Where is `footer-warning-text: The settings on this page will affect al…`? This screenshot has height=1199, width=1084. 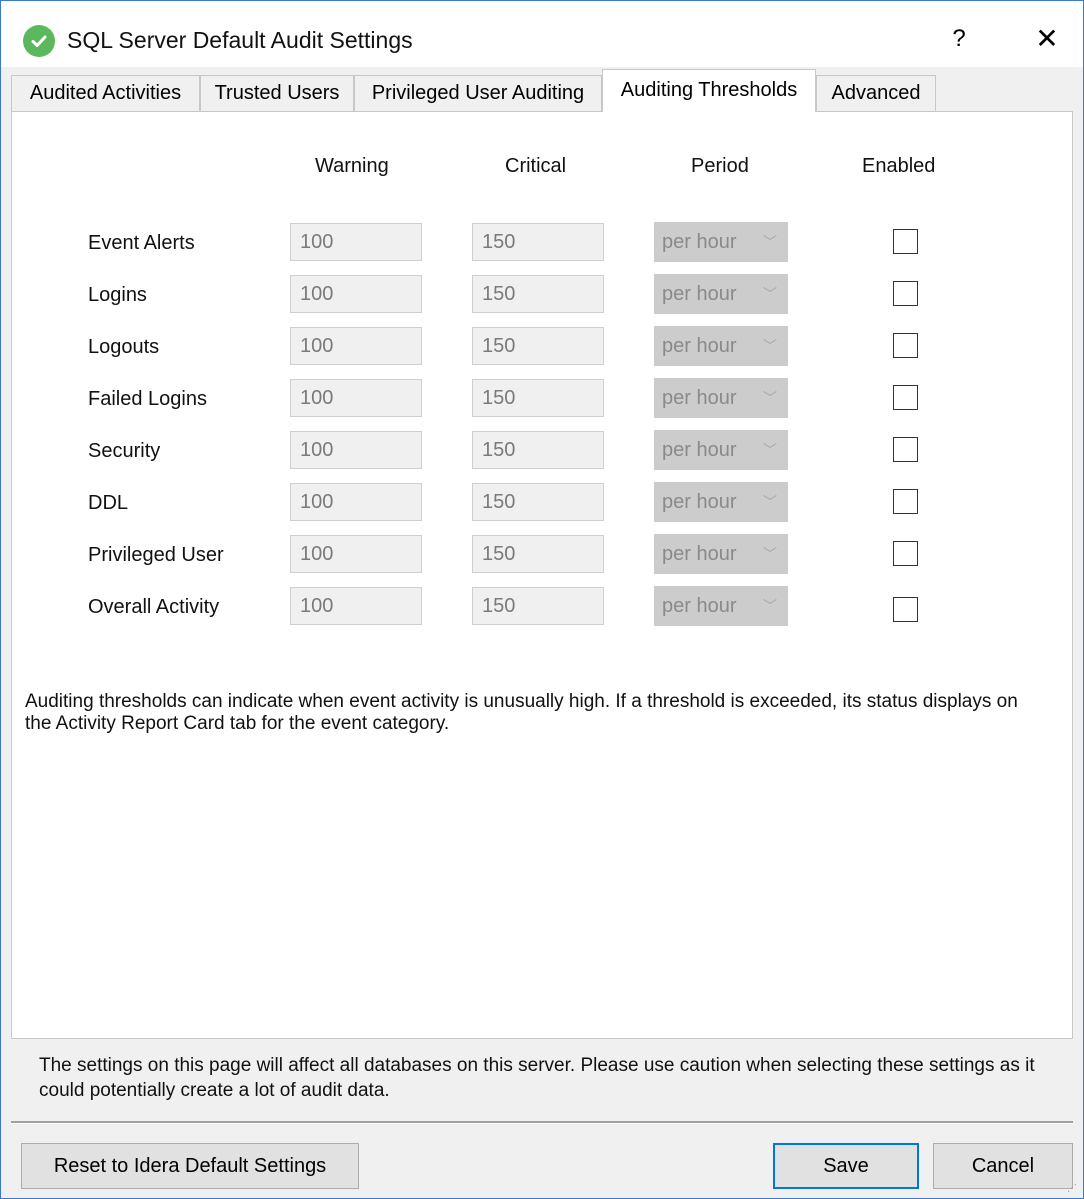
footer-warning-text: The settings on this page will affect al… is located at coordinates (537, 1078).